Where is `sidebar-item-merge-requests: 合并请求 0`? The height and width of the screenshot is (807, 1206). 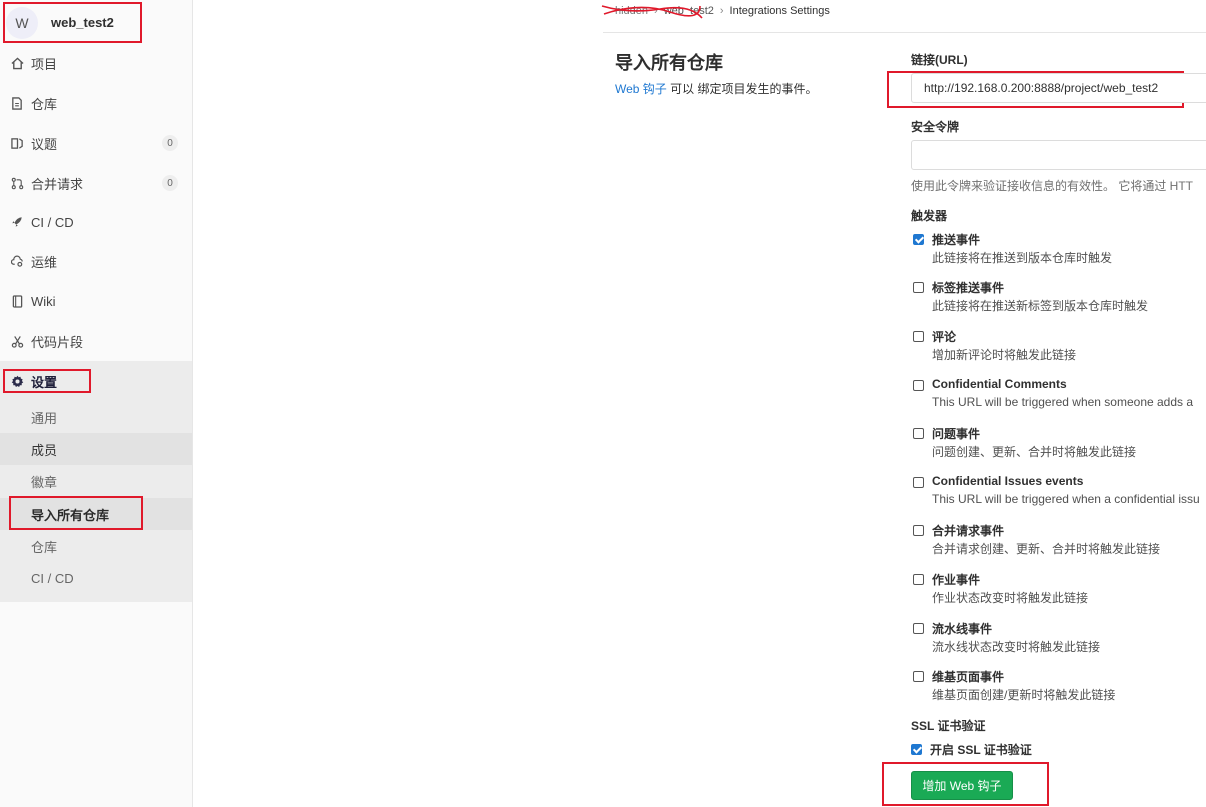 sidebar-item-merge-requests: 合并请求 0 is located at coordinates (96, 183).